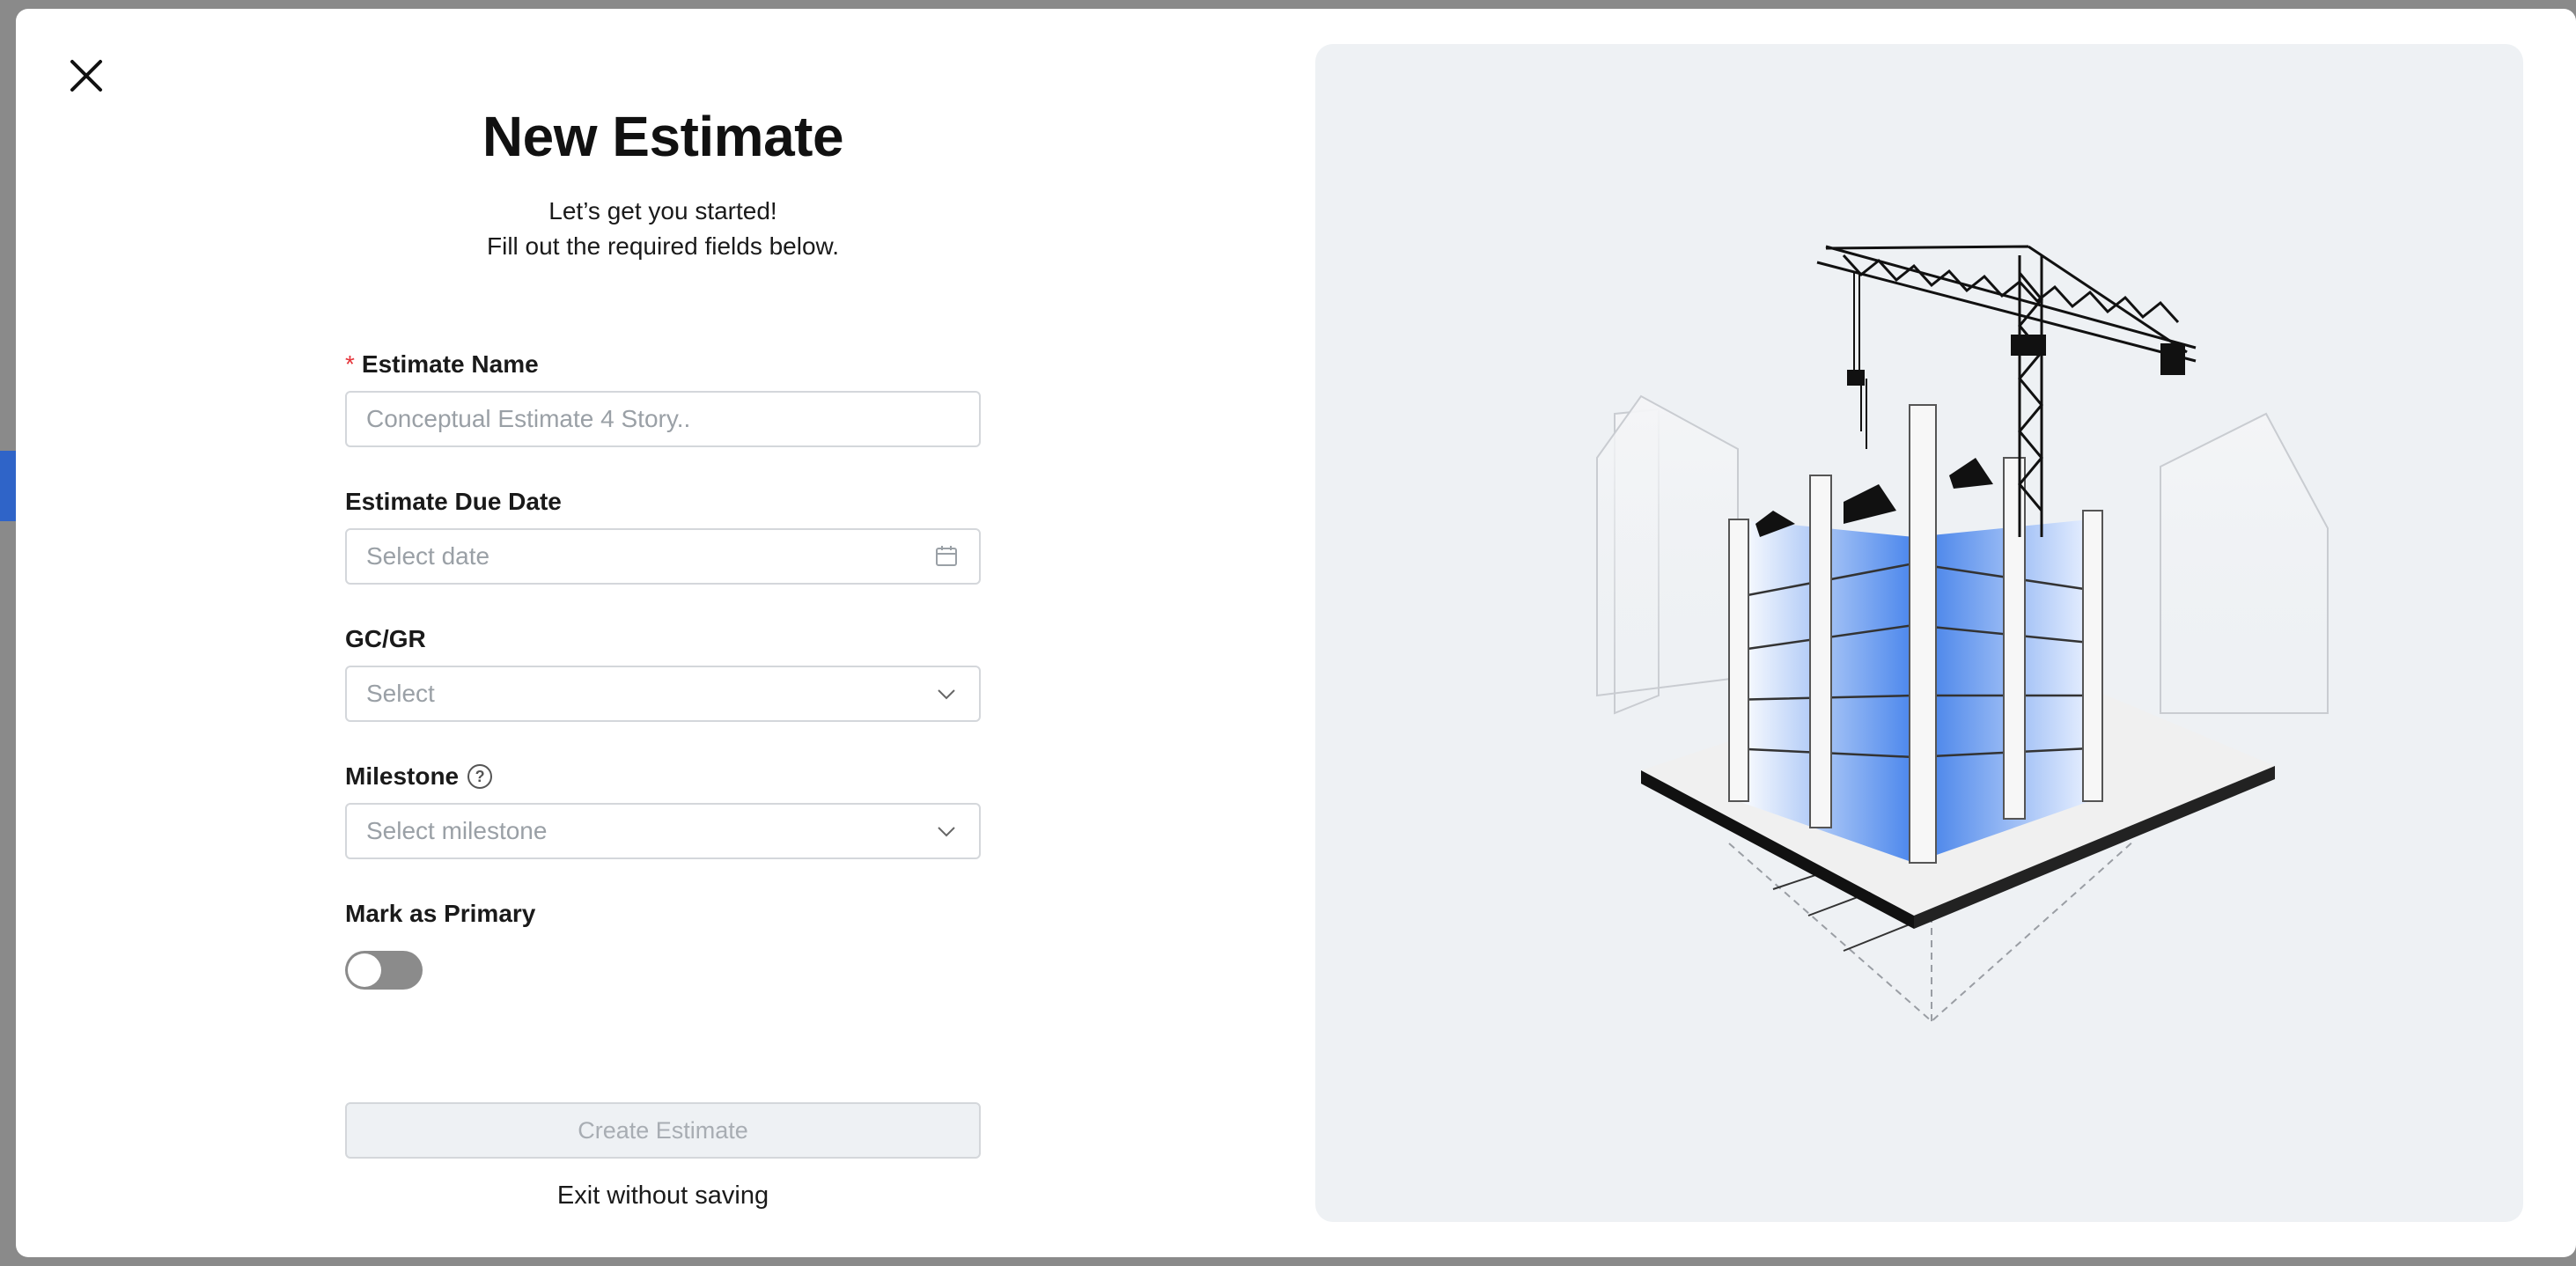  What do you see at coordinates (457, 830) in the screenshot?
I see `milestone-placeholder: Select milestone` at bounding box center [457, 830].